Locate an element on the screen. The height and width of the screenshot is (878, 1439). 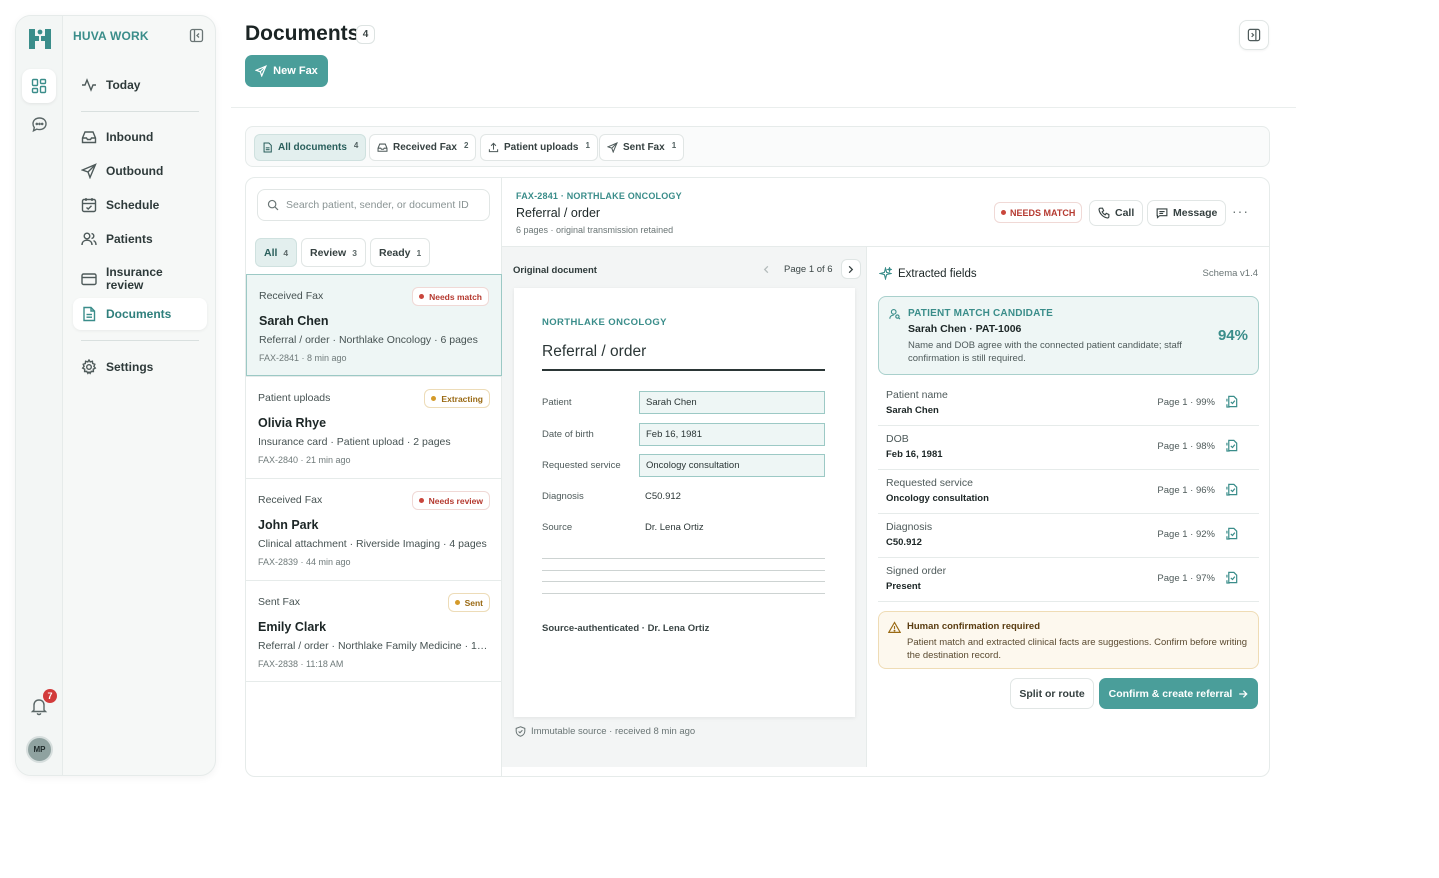
nav-item-inbound: Inbound is located at coordinates (140, 137).